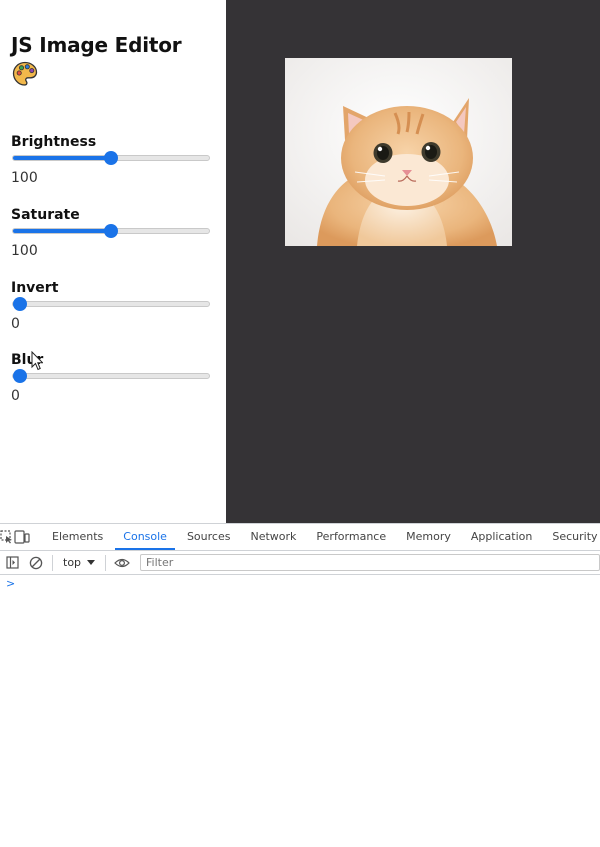 The image size is (600, 847). Describe the element at coordinates (35, 288) in the screenshot. I see `invert-label: Invert` at that location.